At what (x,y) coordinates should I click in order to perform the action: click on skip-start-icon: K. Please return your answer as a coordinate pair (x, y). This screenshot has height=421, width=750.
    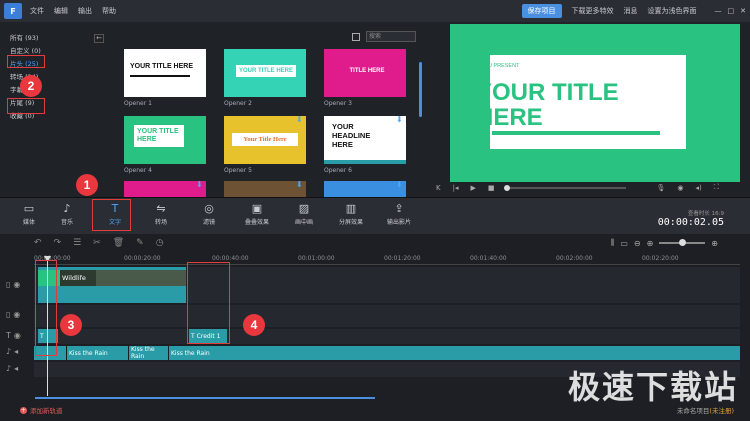
    Looking at the image, I should click on (438, 188).